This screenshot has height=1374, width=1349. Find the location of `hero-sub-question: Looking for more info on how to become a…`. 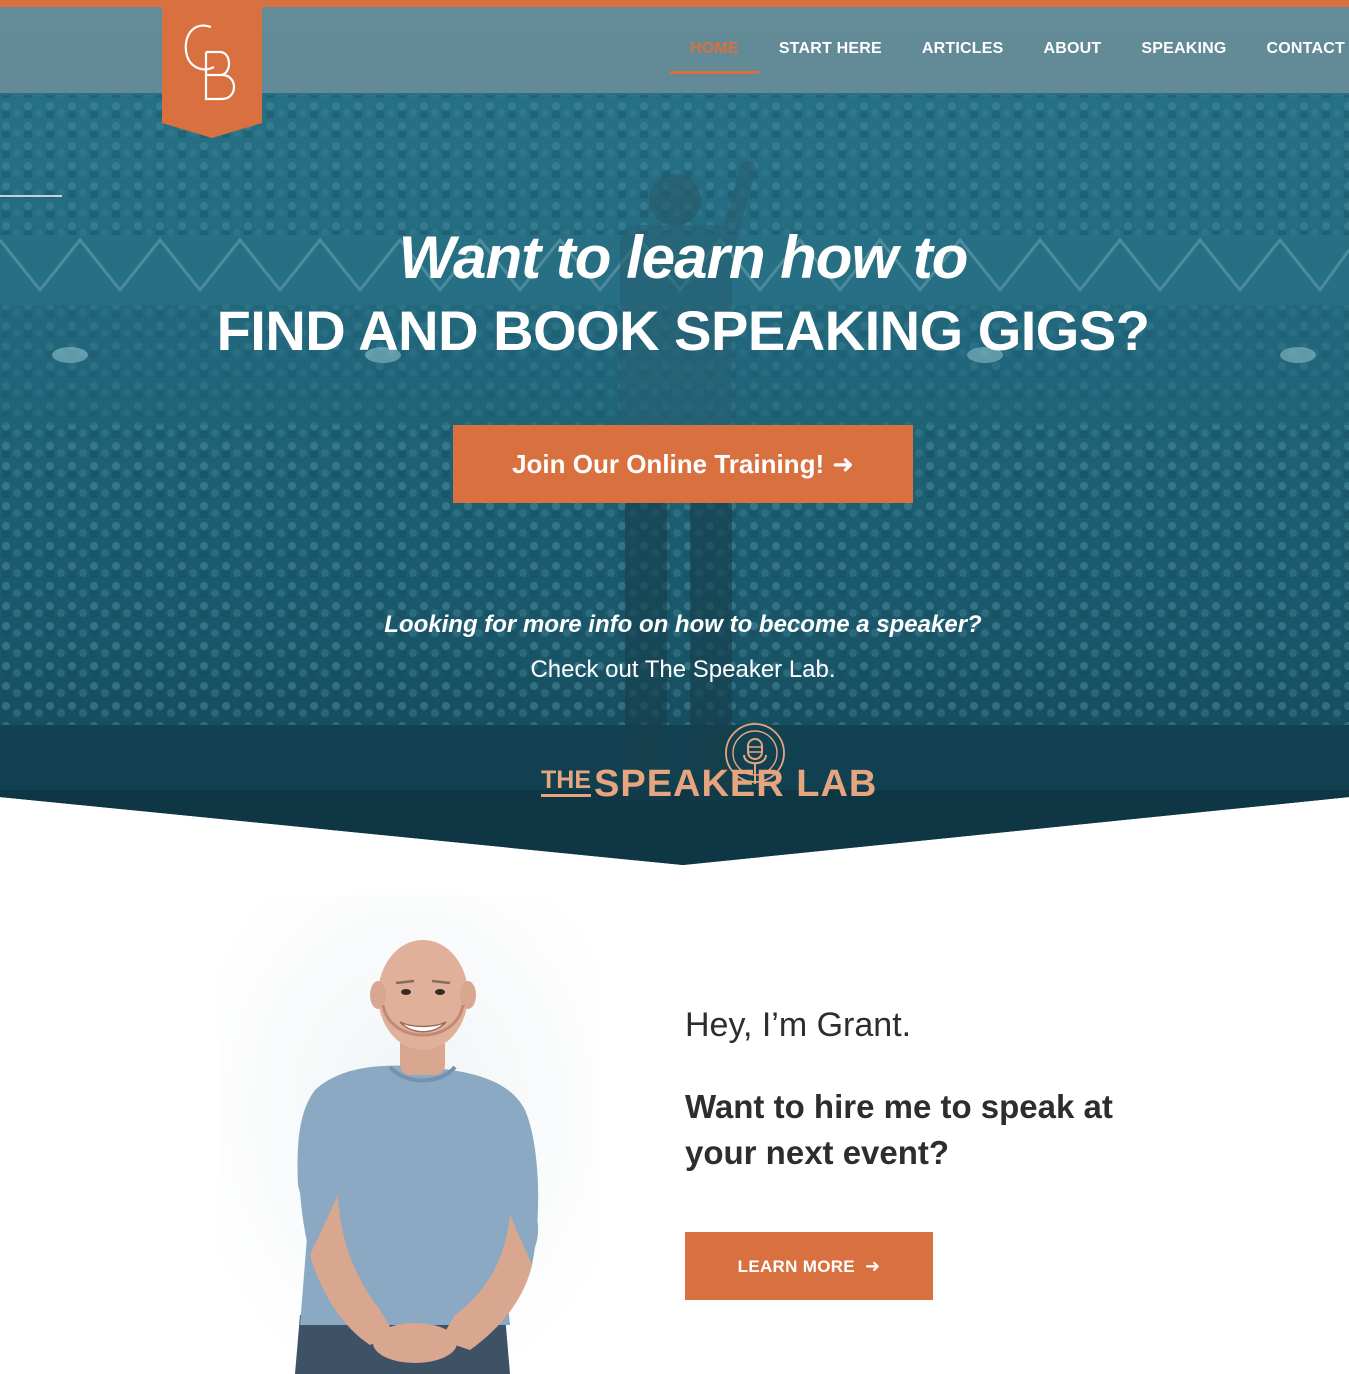

hero-sub-question: Looking for more info on how to become a… is located at coordinates (683, 624).